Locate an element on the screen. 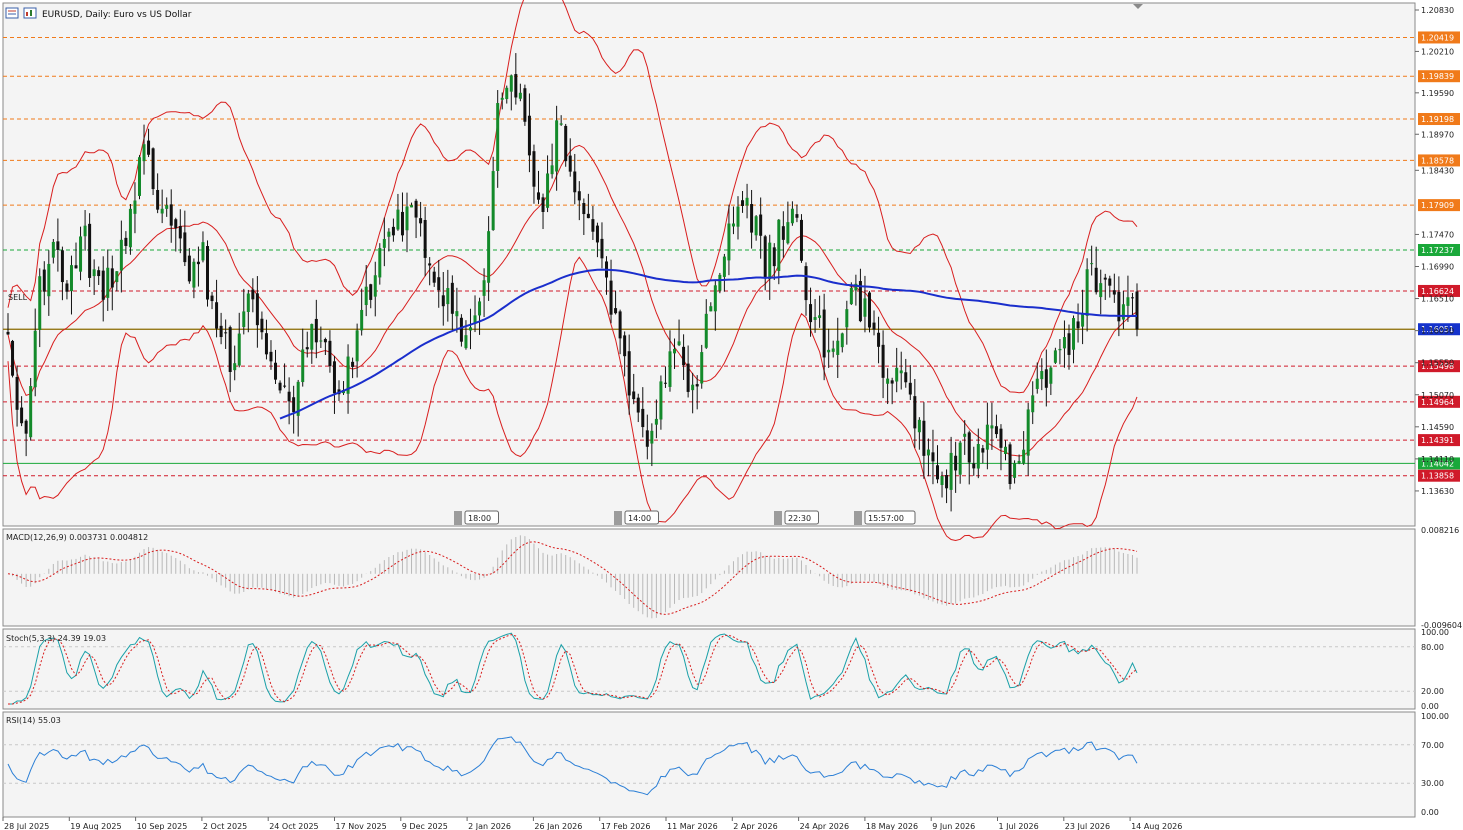 This screenshot has height=830, width=1463. rsi-pane is located at coordinates (709, 764).